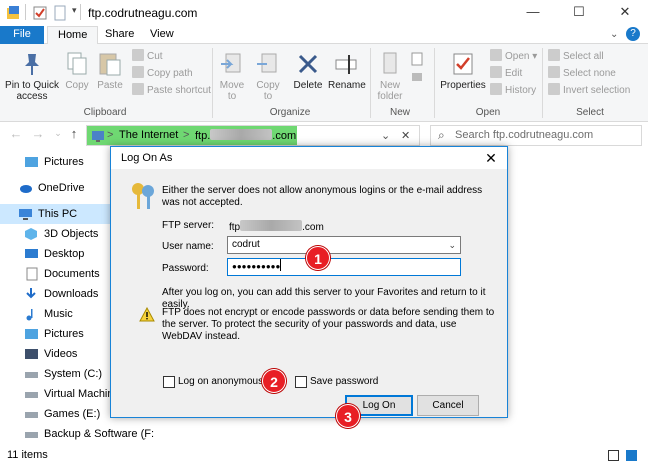 This screenshot has height=465, width=648. What do you see at coordinates (513, 57) in the screenshot?
I see `open-button: Open ▾` at bounding box center [513, 57].